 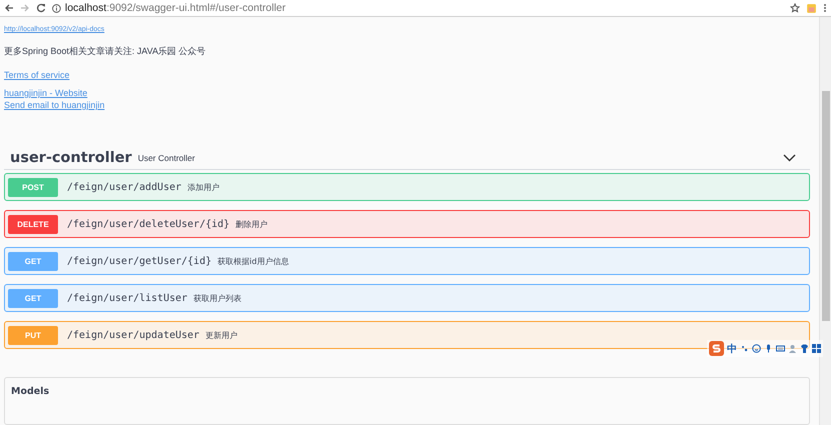 I want to click on endpoint-summary: 获取用户列表, so click(x=217, y=298).